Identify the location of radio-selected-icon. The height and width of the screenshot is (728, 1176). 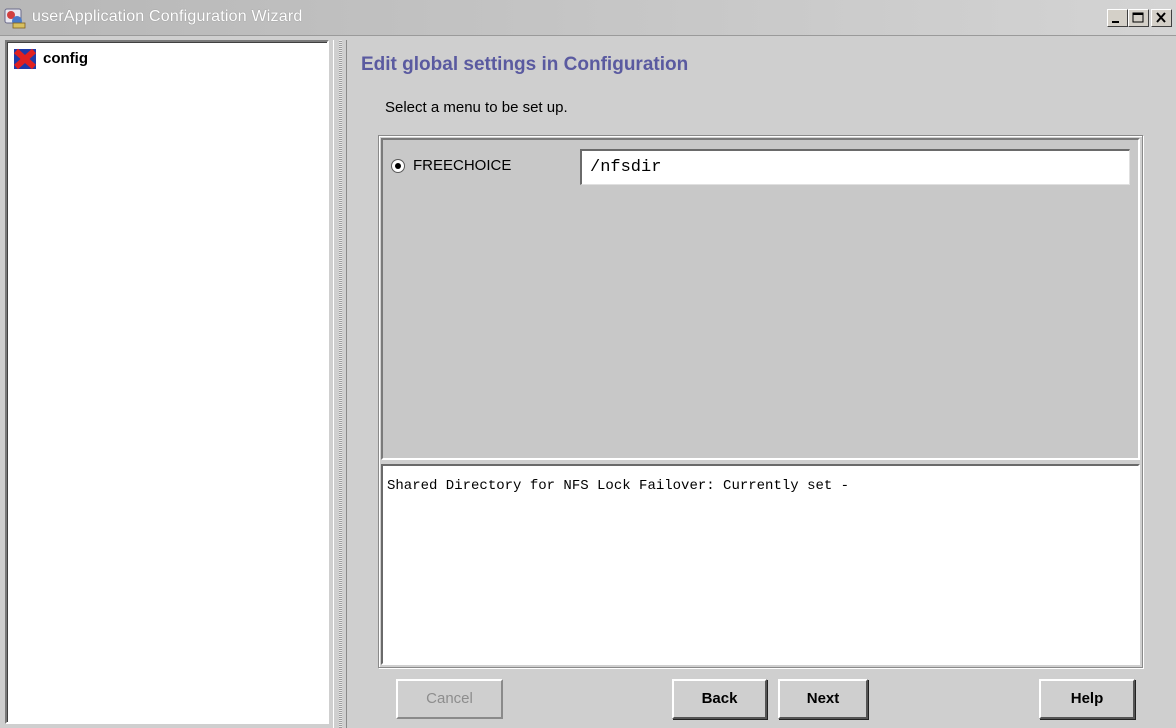
(398, 166).